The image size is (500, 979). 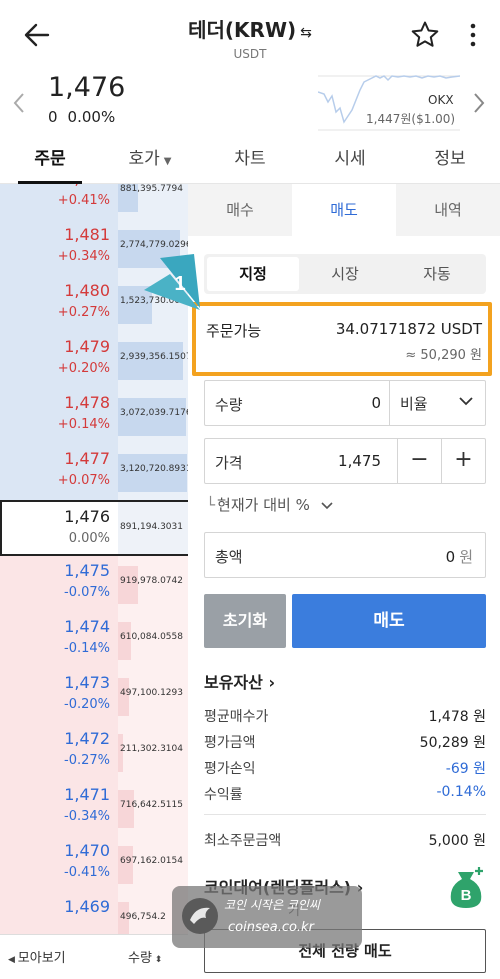 I want to click on orderbook-rate: +0.27%, so click(x=83, y=312).